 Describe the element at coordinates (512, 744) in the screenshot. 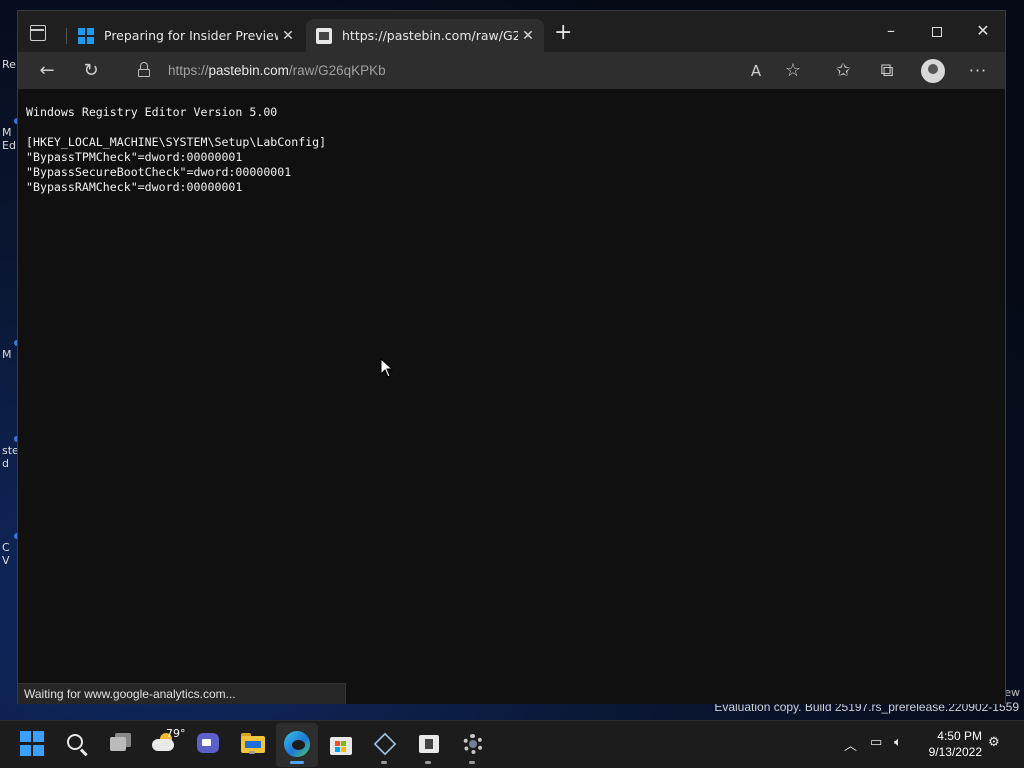

I see `taskbar: 79° ︿ ▭ 🔈︎ 4:50 PM 9/13/2022 ⚙` at that location.